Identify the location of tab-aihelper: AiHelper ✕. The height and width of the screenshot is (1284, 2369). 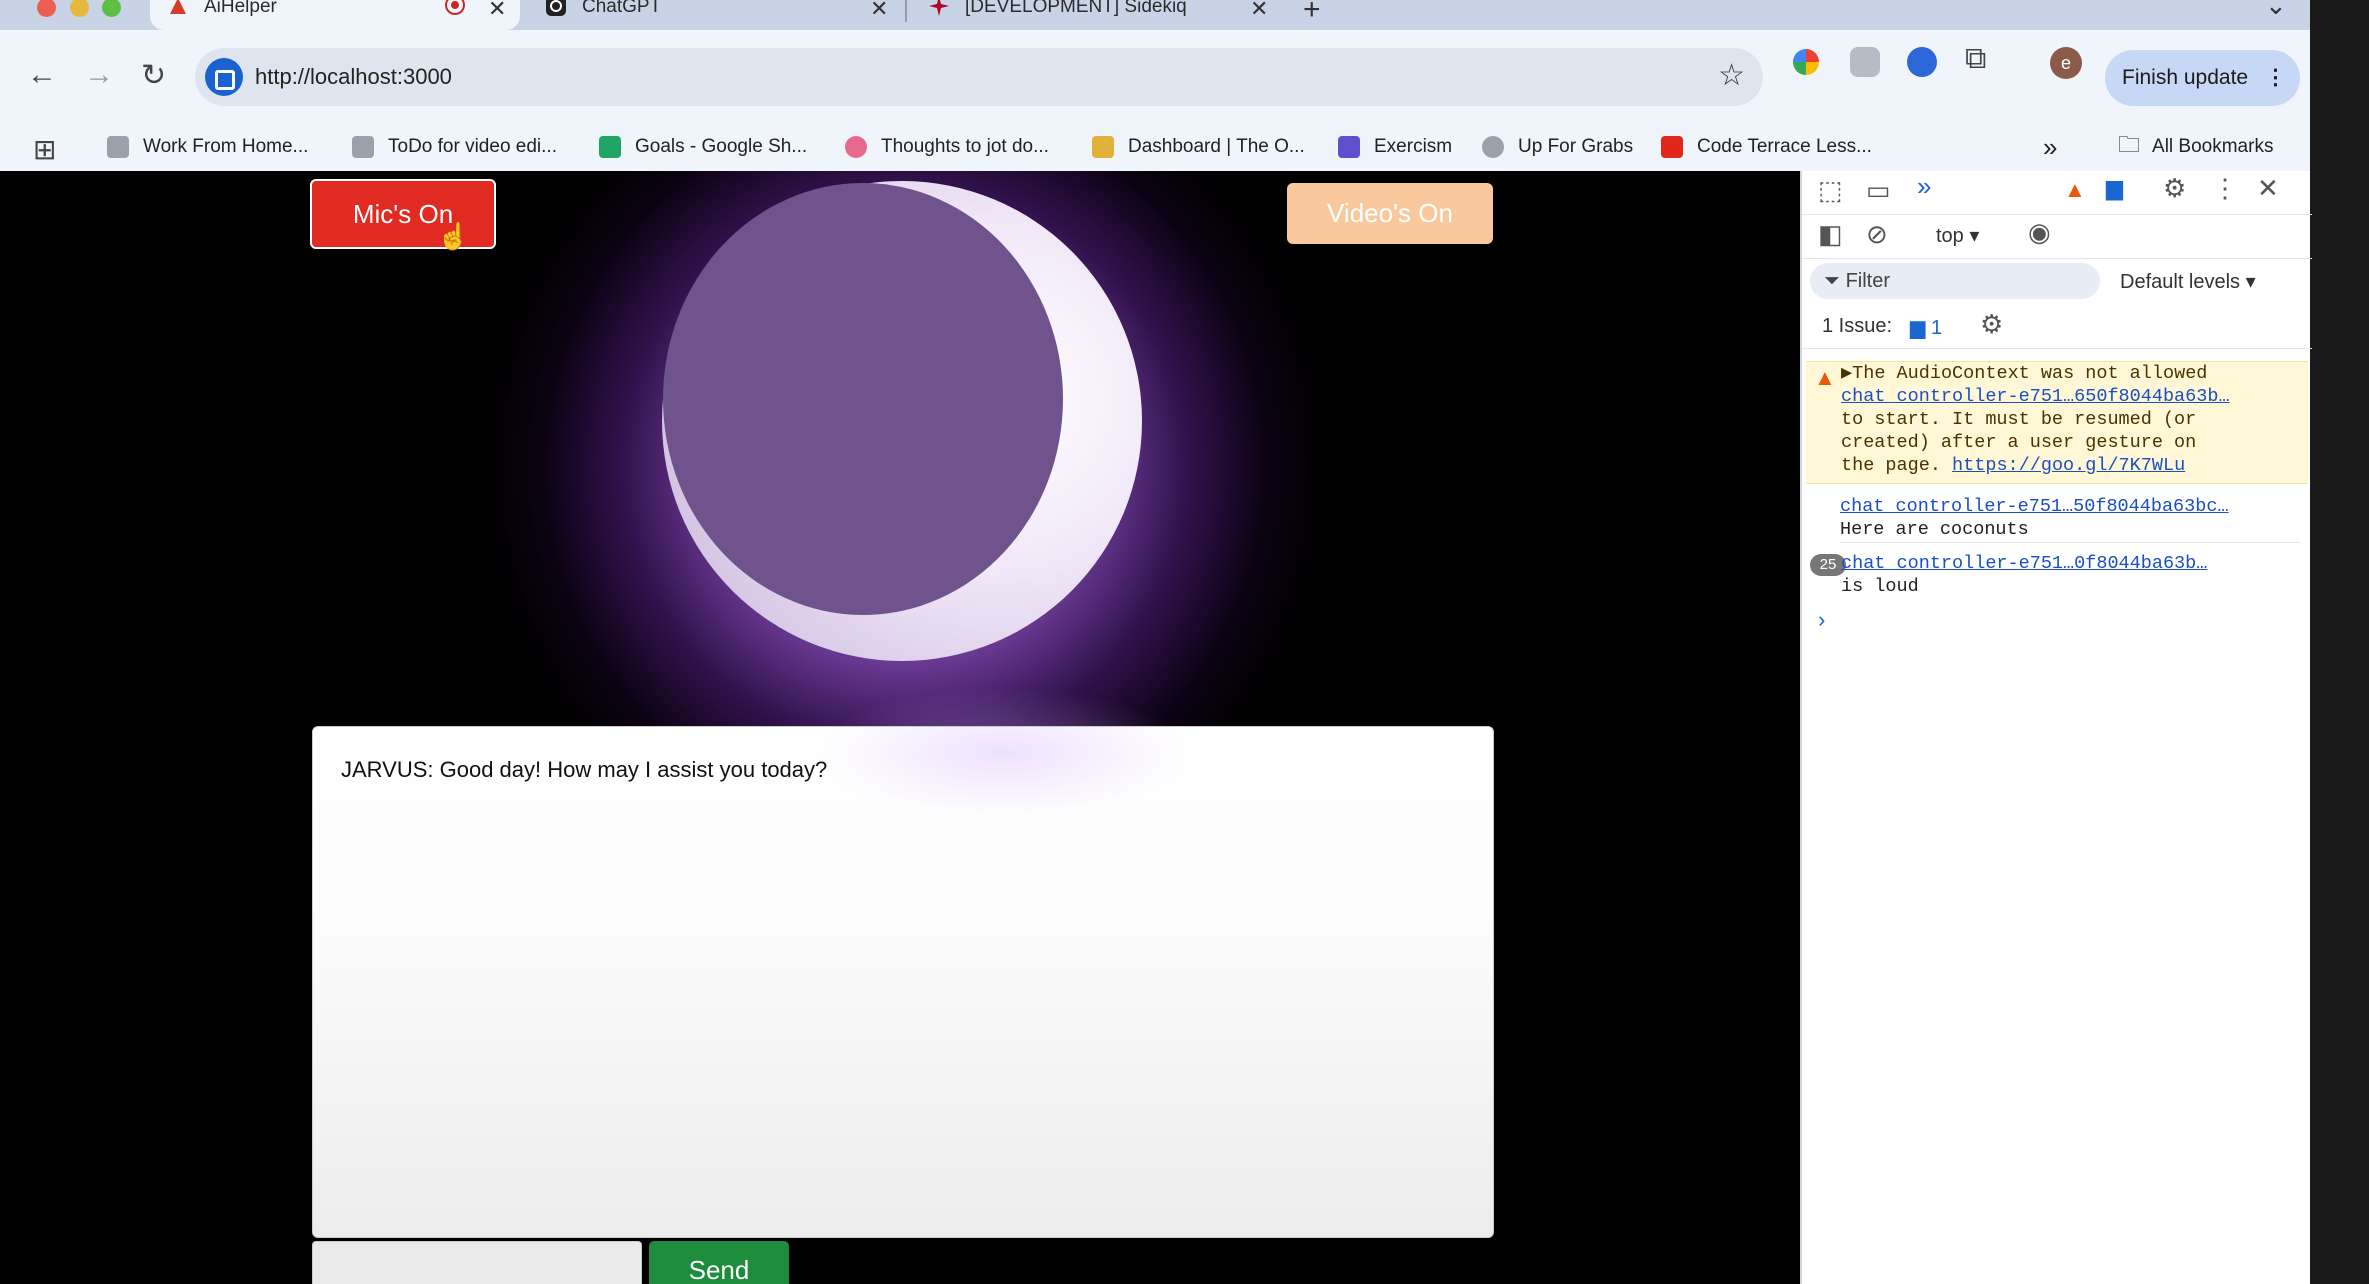
(335, 15).